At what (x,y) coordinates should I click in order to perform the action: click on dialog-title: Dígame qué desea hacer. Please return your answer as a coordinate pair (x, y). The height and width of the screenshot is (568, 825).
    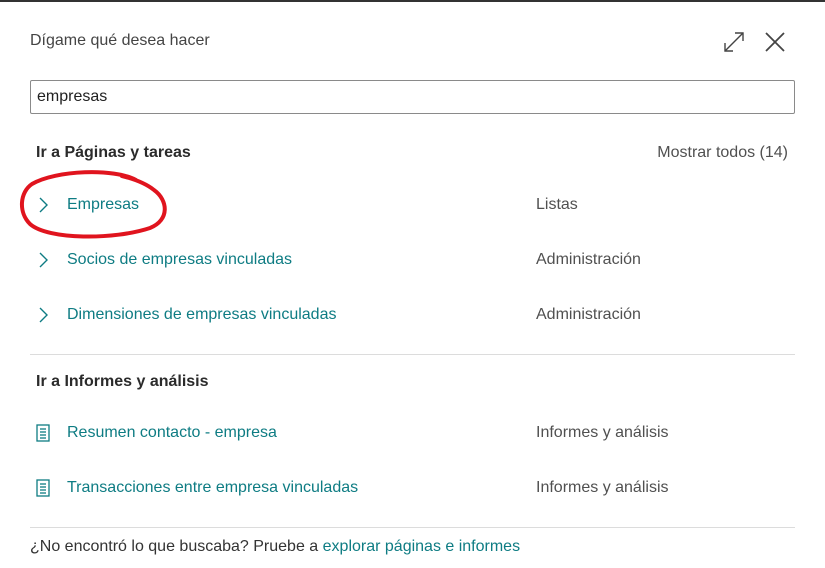
    Looking at the image, I should click on (120, 40).